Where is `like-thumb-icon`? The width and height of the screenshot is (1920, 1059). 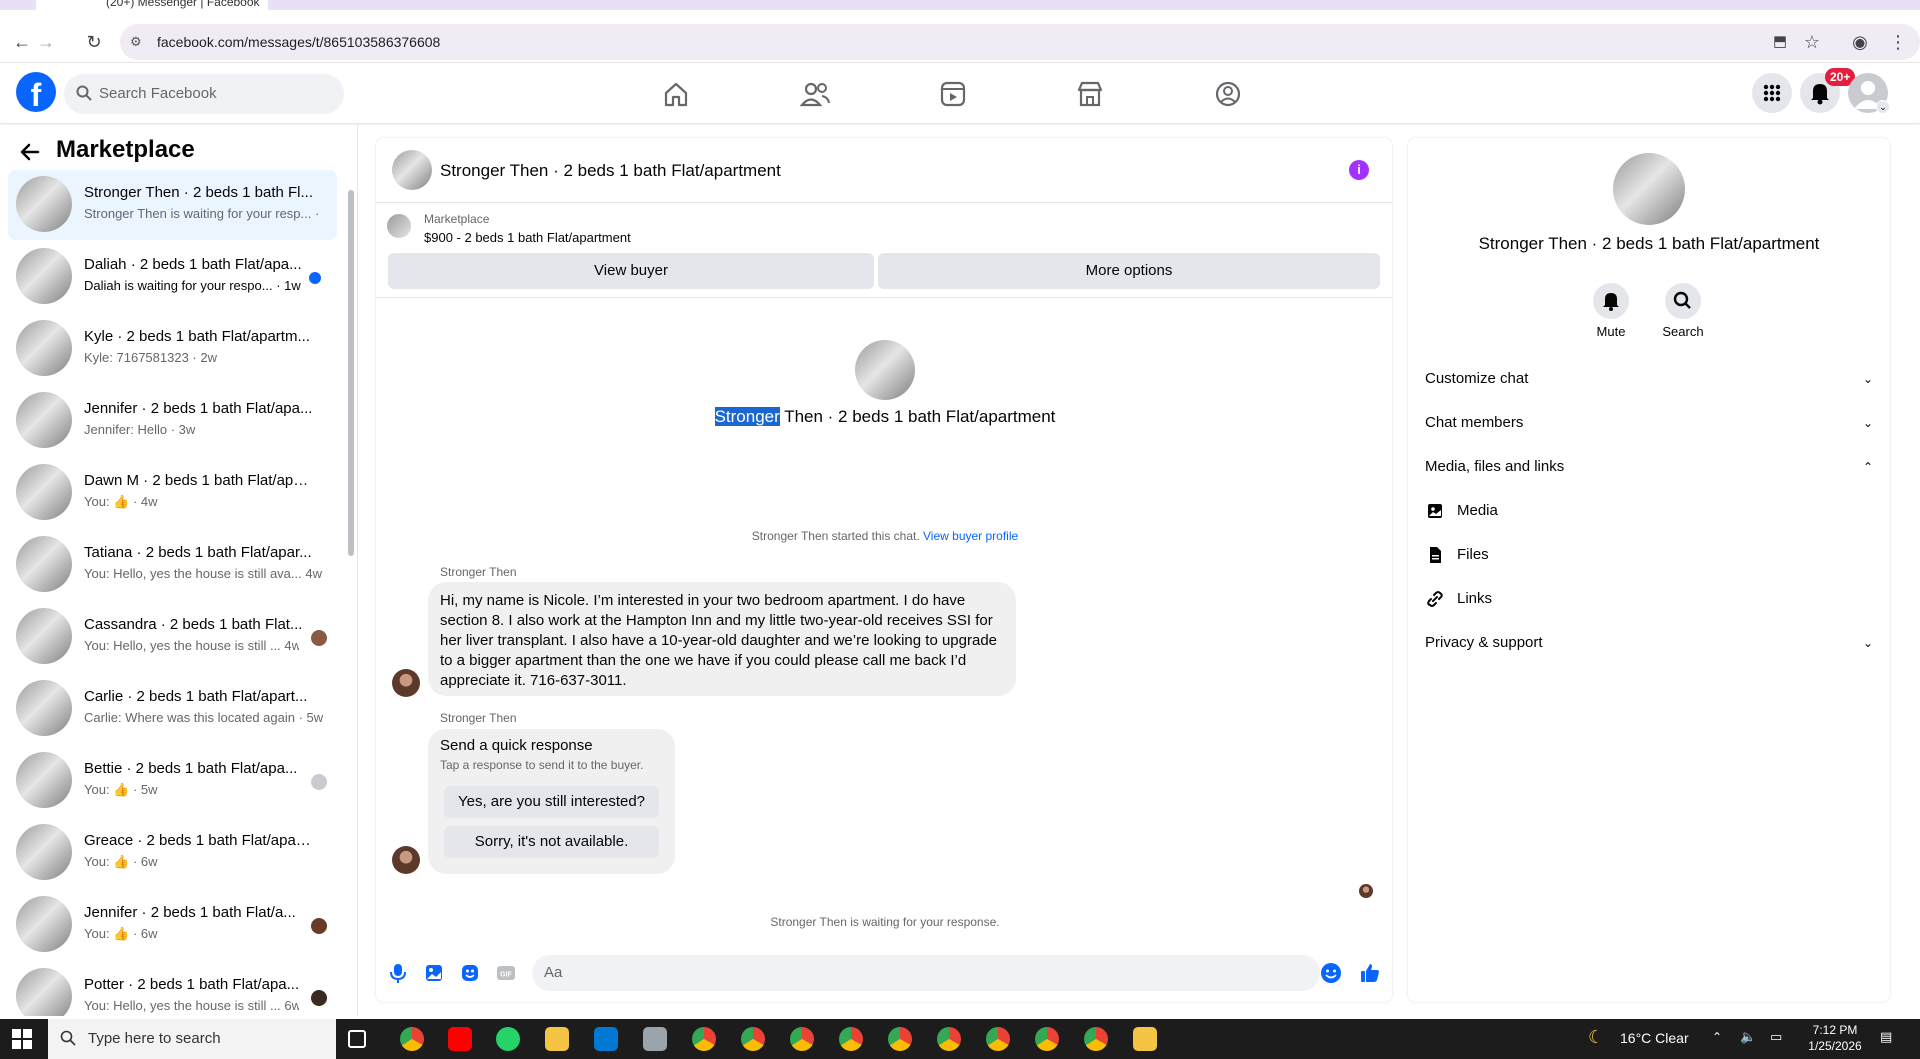 like-thumb-icon is located at coordinates (1370, 973).